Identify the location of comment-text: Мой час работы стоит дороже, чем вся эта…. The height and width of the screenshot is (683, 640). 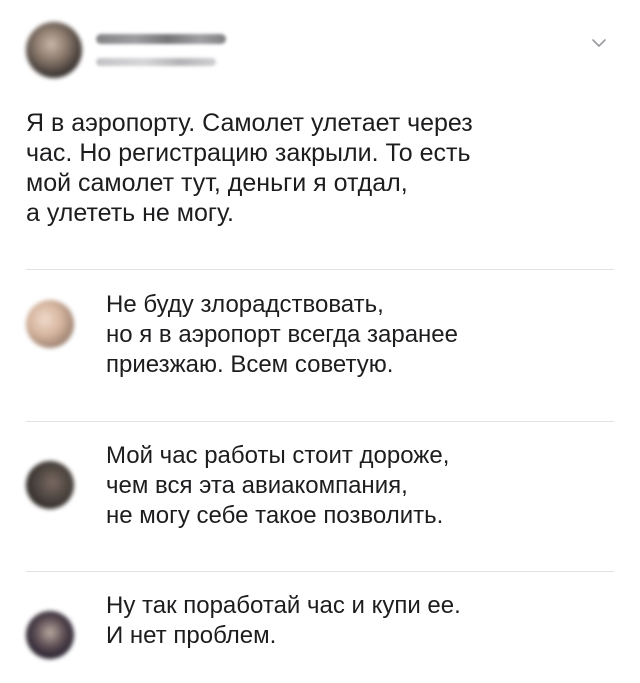
(277, 486).